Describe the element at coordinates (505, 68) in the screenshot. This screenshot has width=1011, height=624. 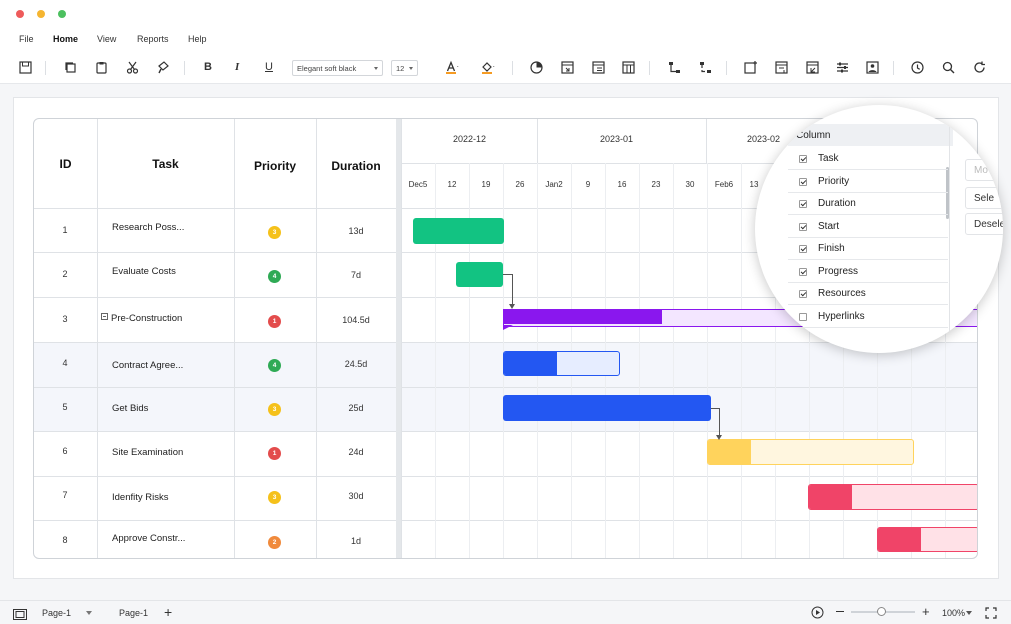
I see `toolbar: B I U Elegant soft black 12` at that location.